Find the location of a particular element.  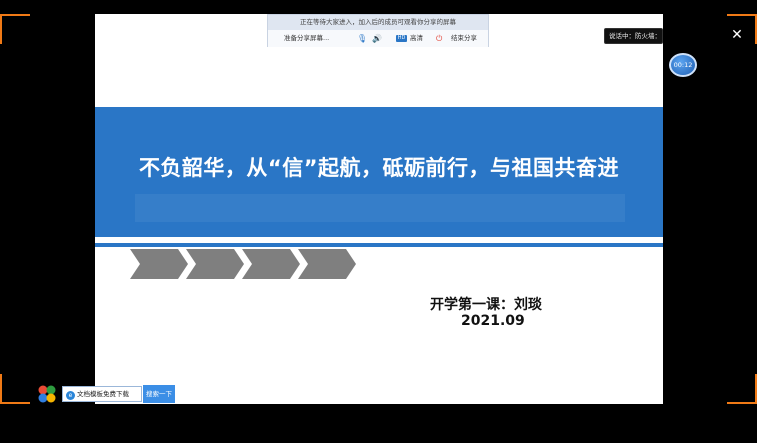

360-pinwheel-icon is located at coordinates (47, 394).